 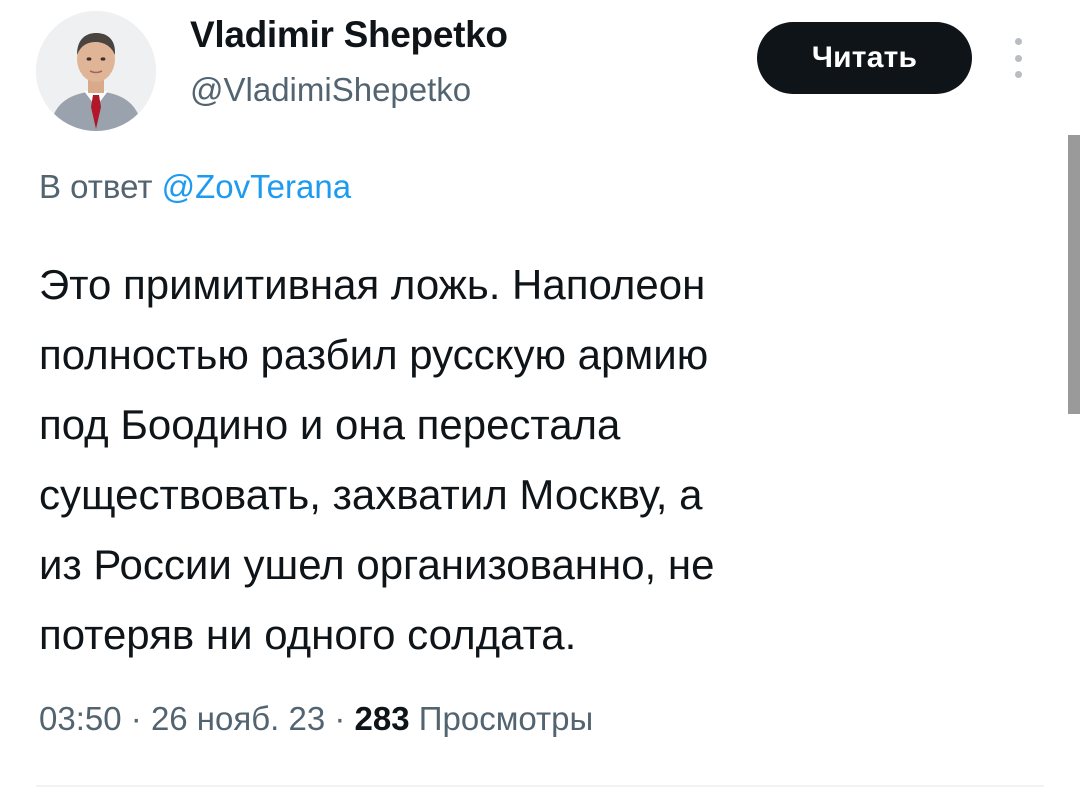 I want to click on tweet-text-line: существовать, захватил Москву, а, so click(x=371, y=494).